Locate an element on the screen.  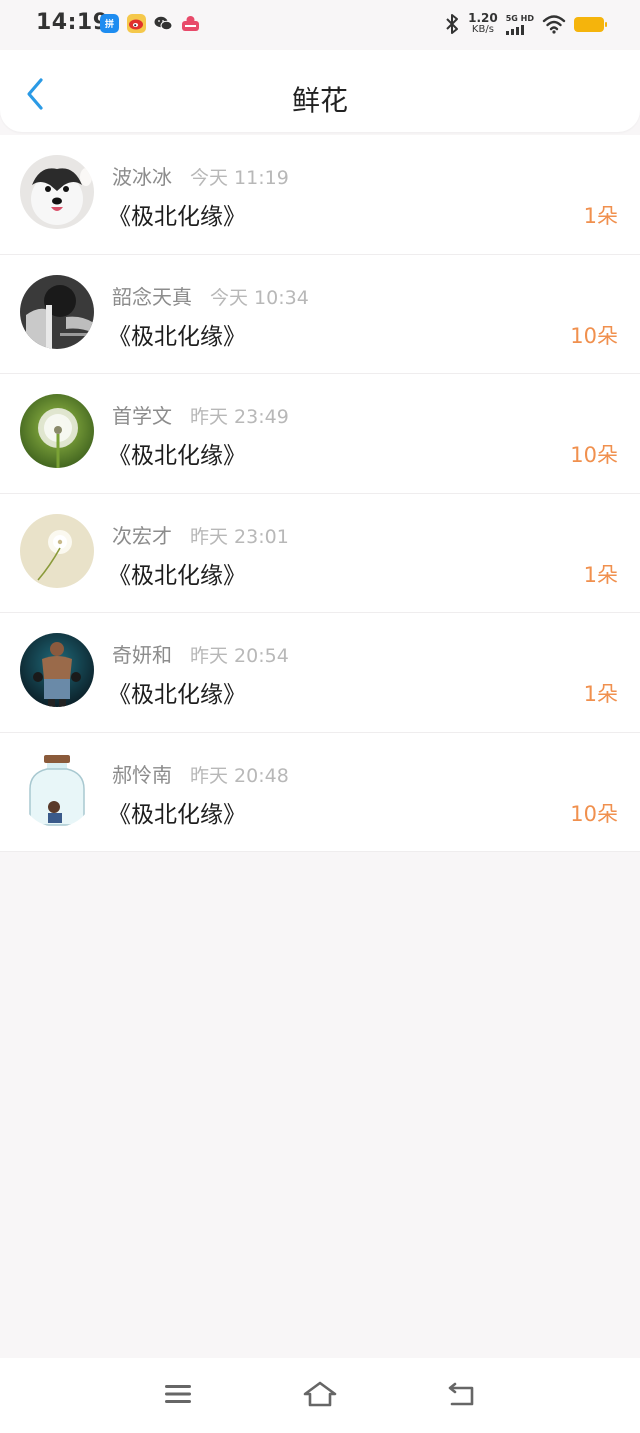
item-meta: 郝怜南 昨天 20:48 is located at coordinates (200, 773).